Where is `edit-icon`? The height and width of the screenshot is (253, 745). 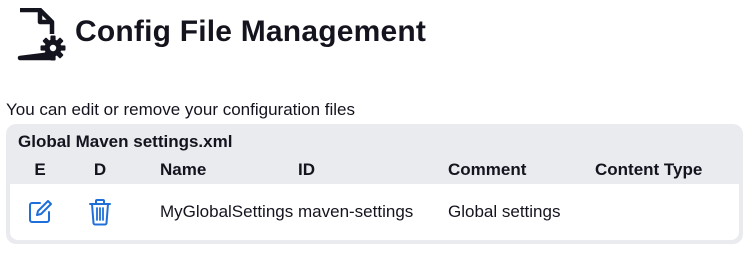
edit-icon is located at coordinates (40, 211).